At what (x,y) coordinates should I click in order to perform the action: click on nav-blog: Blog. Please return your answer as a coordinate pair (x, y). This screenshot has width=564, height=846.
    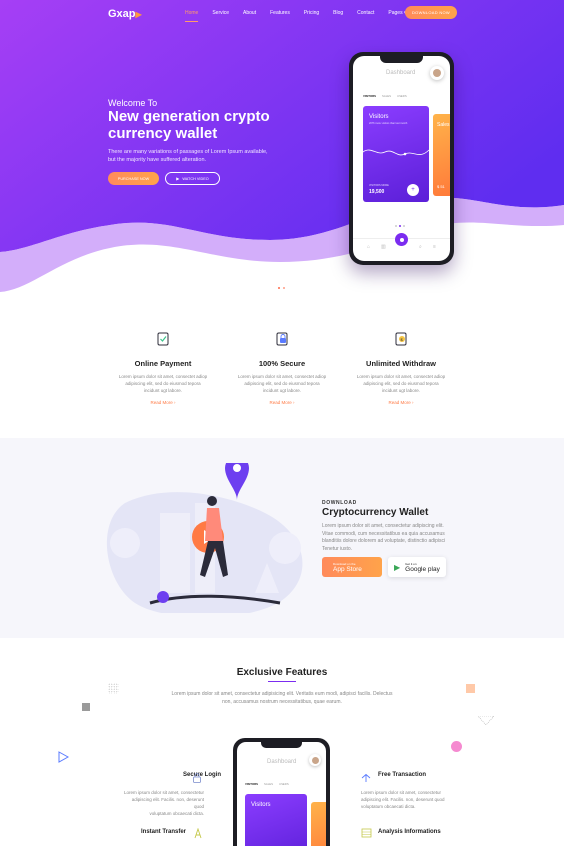
    Looking at the image, I should click on (338, 16).